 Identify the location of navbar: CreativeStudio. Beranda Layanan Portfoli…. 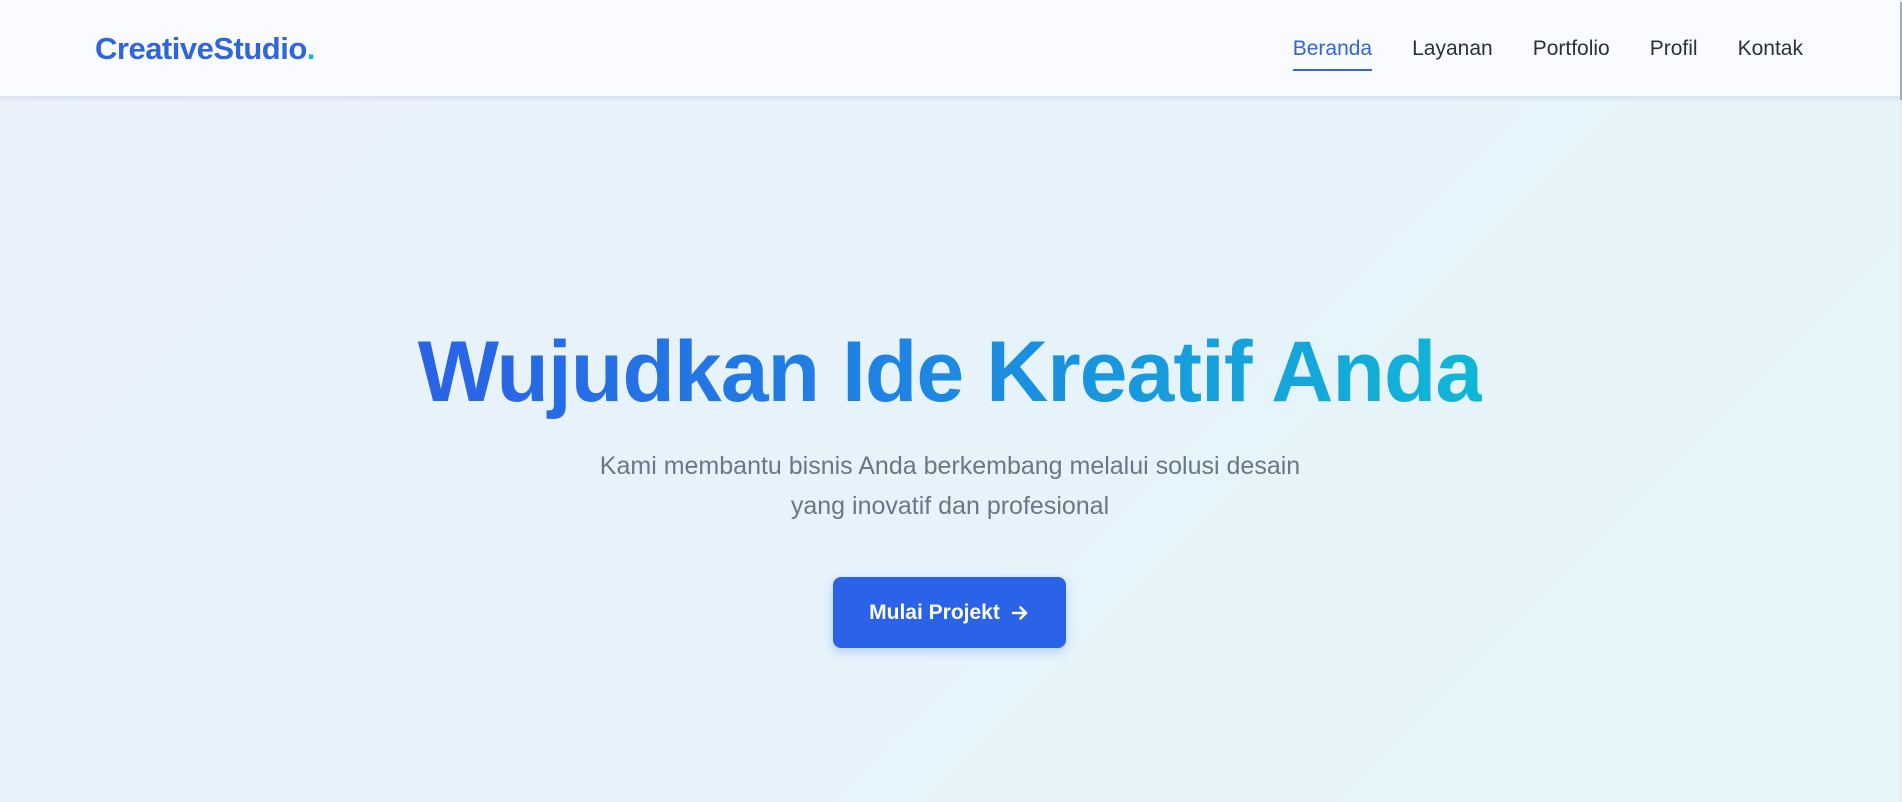
(950, 48).